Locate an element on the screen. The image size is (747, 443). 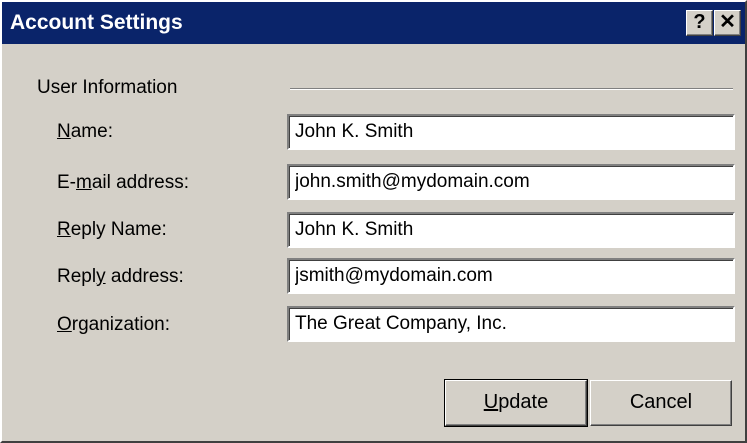
email-address-label: E-mail address: is located at coordinates (123, 182).